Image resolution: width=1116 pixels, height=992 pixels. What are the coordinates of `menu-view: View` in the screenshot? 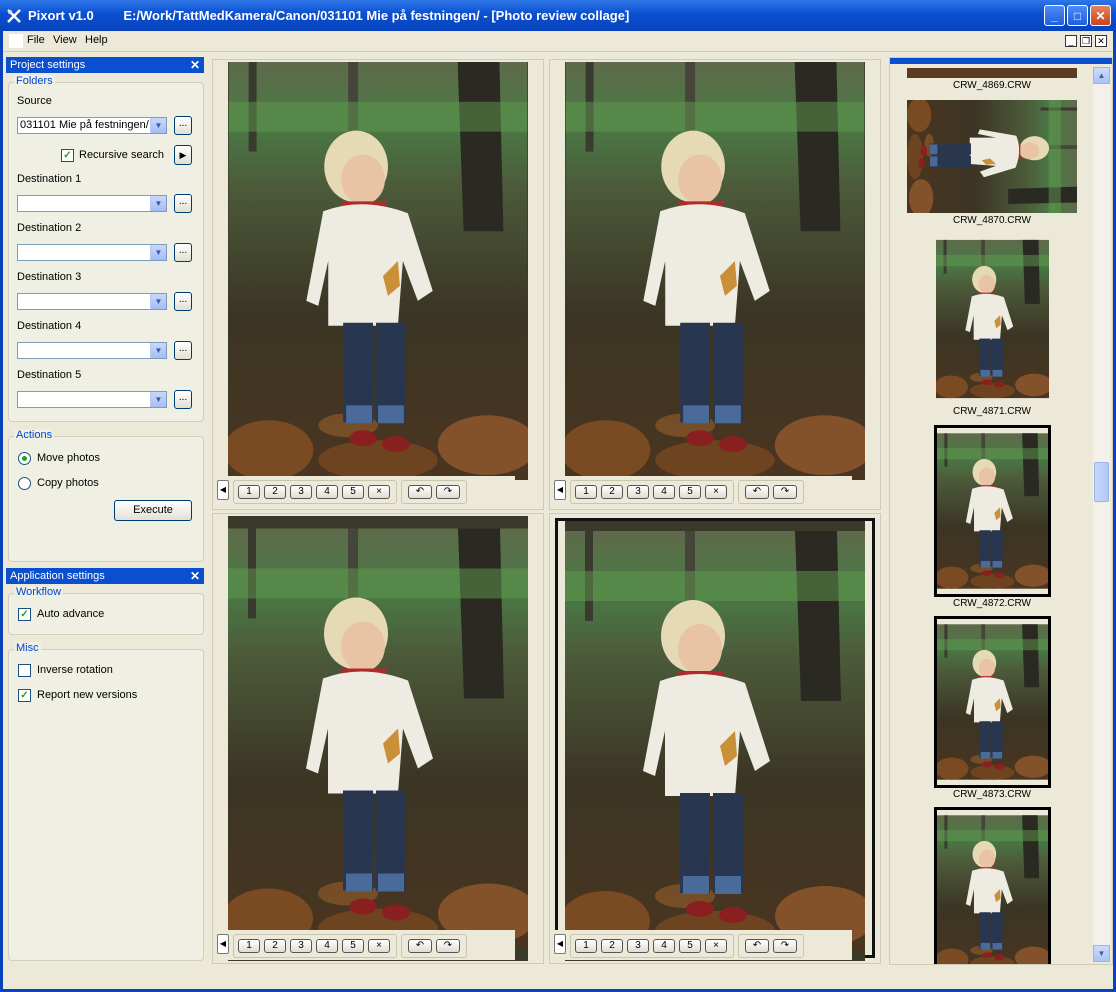 It's located at (65, 40).